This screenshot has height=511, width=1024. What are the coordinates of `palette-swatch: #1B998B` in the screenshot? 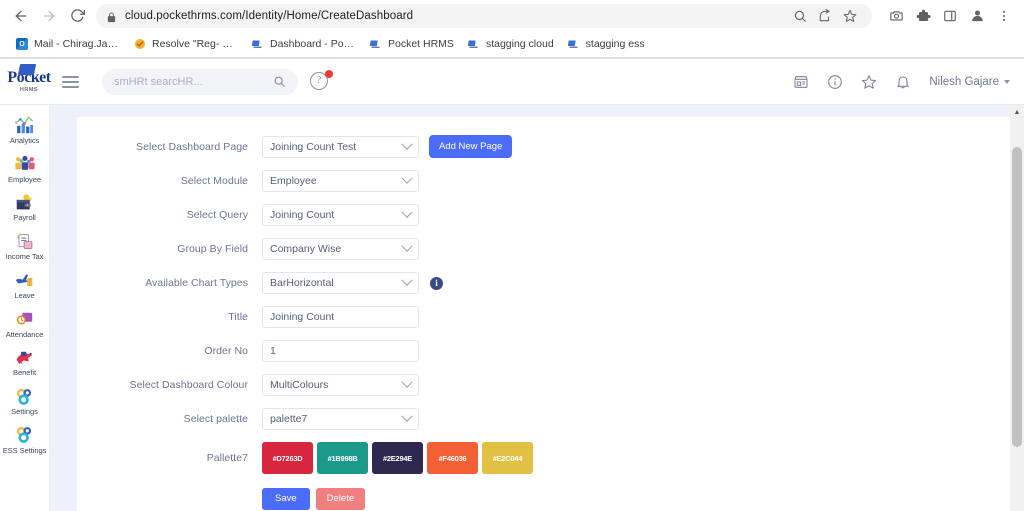 It's located at (342, 458).